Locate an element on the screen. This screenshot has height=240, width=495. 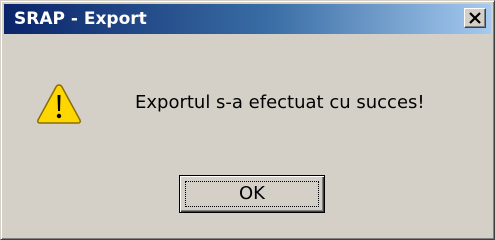
close-button is located at coordinates (475, 18).